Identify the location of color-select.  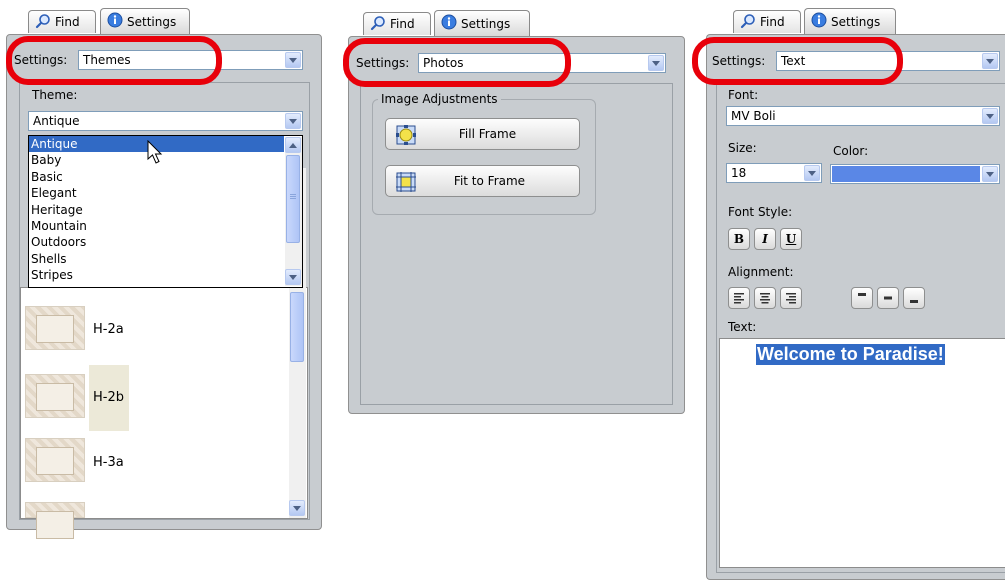
(915, 174).